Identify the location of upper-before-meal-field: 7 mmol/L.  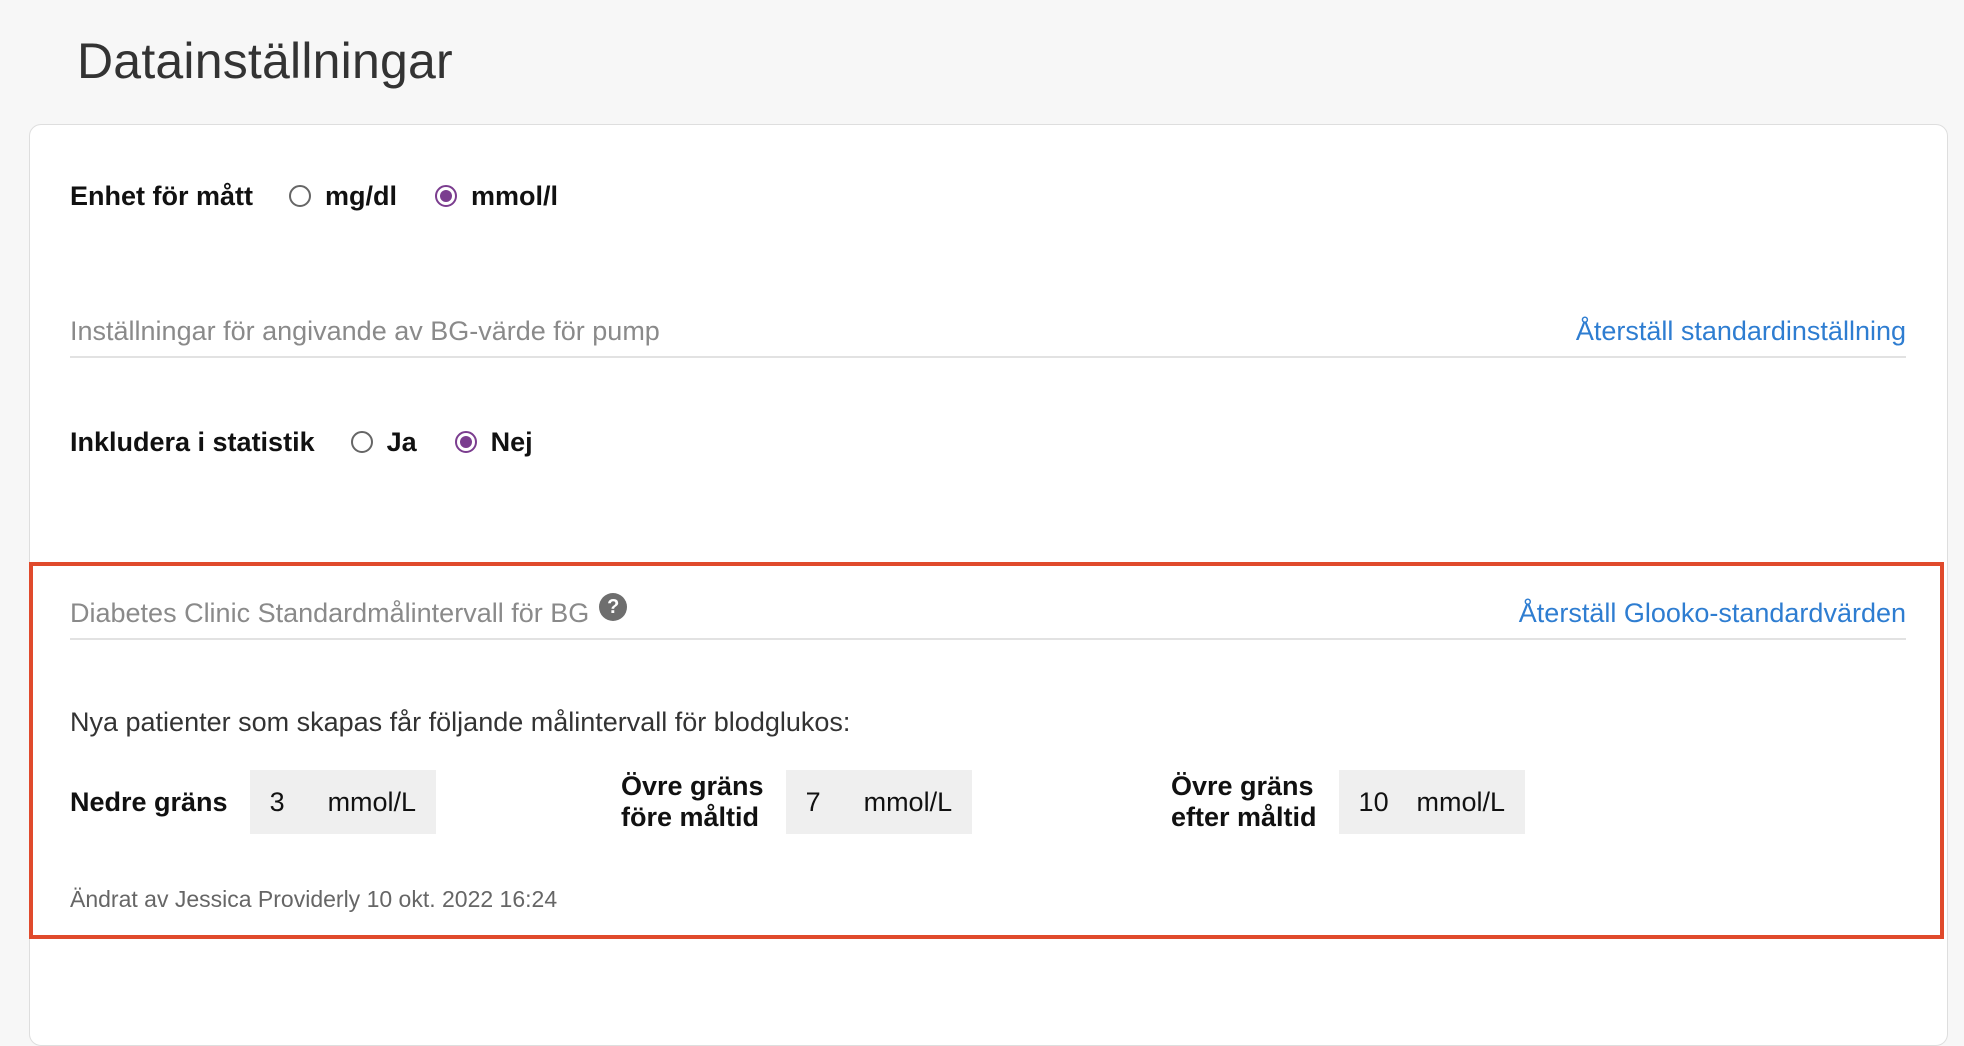
(879, 802).